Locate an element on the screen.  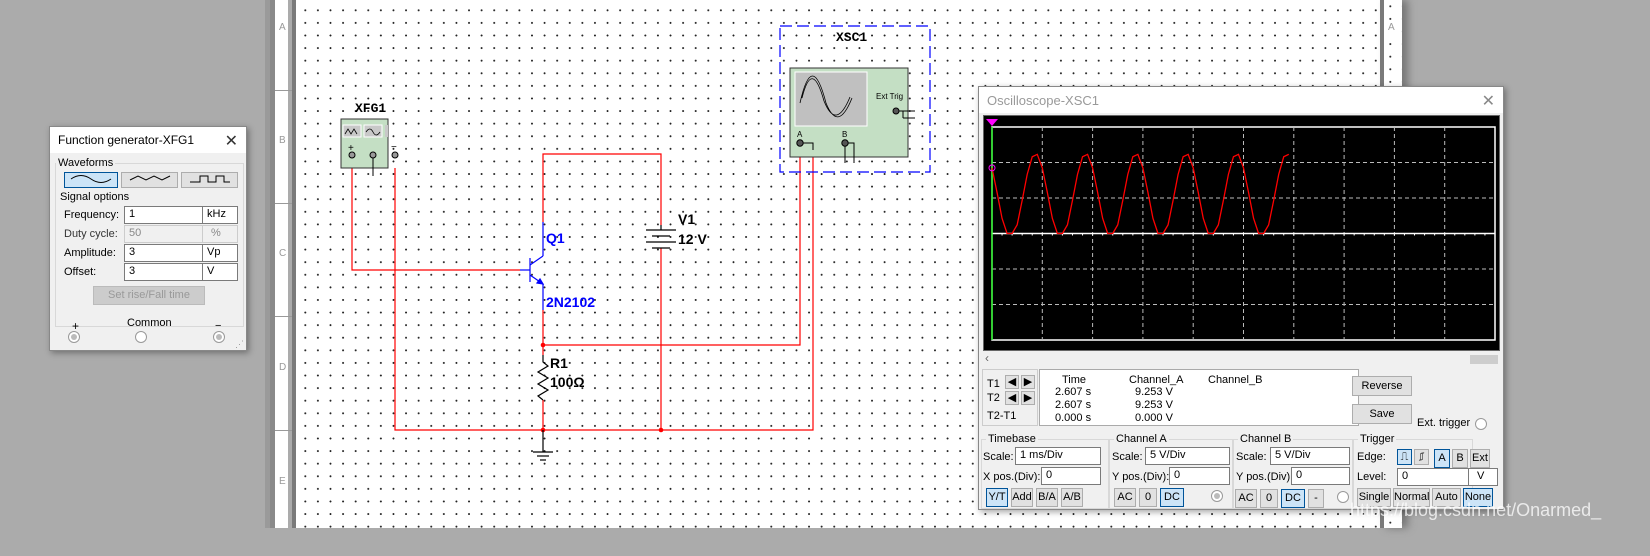
header-time: Time is located at coordinates (1074, 380).